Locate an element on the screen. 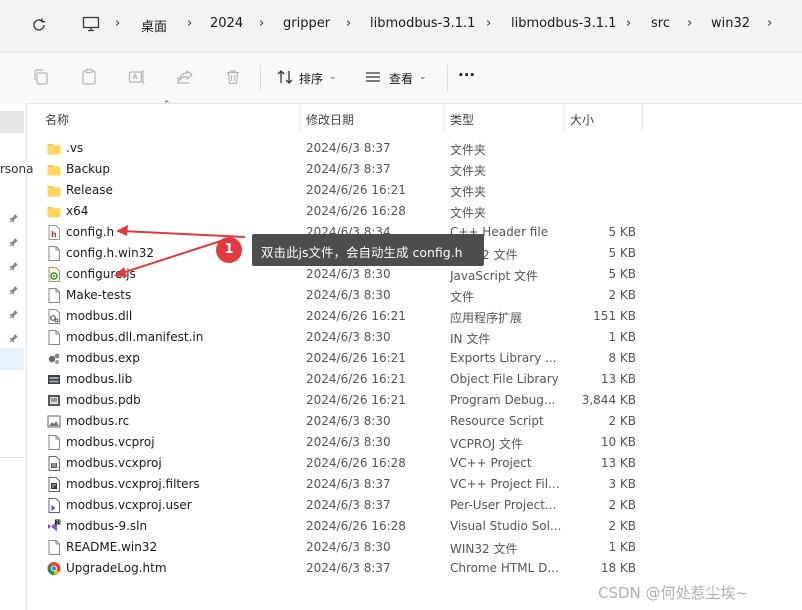  paste-icon is located at coordinates (89, 77).